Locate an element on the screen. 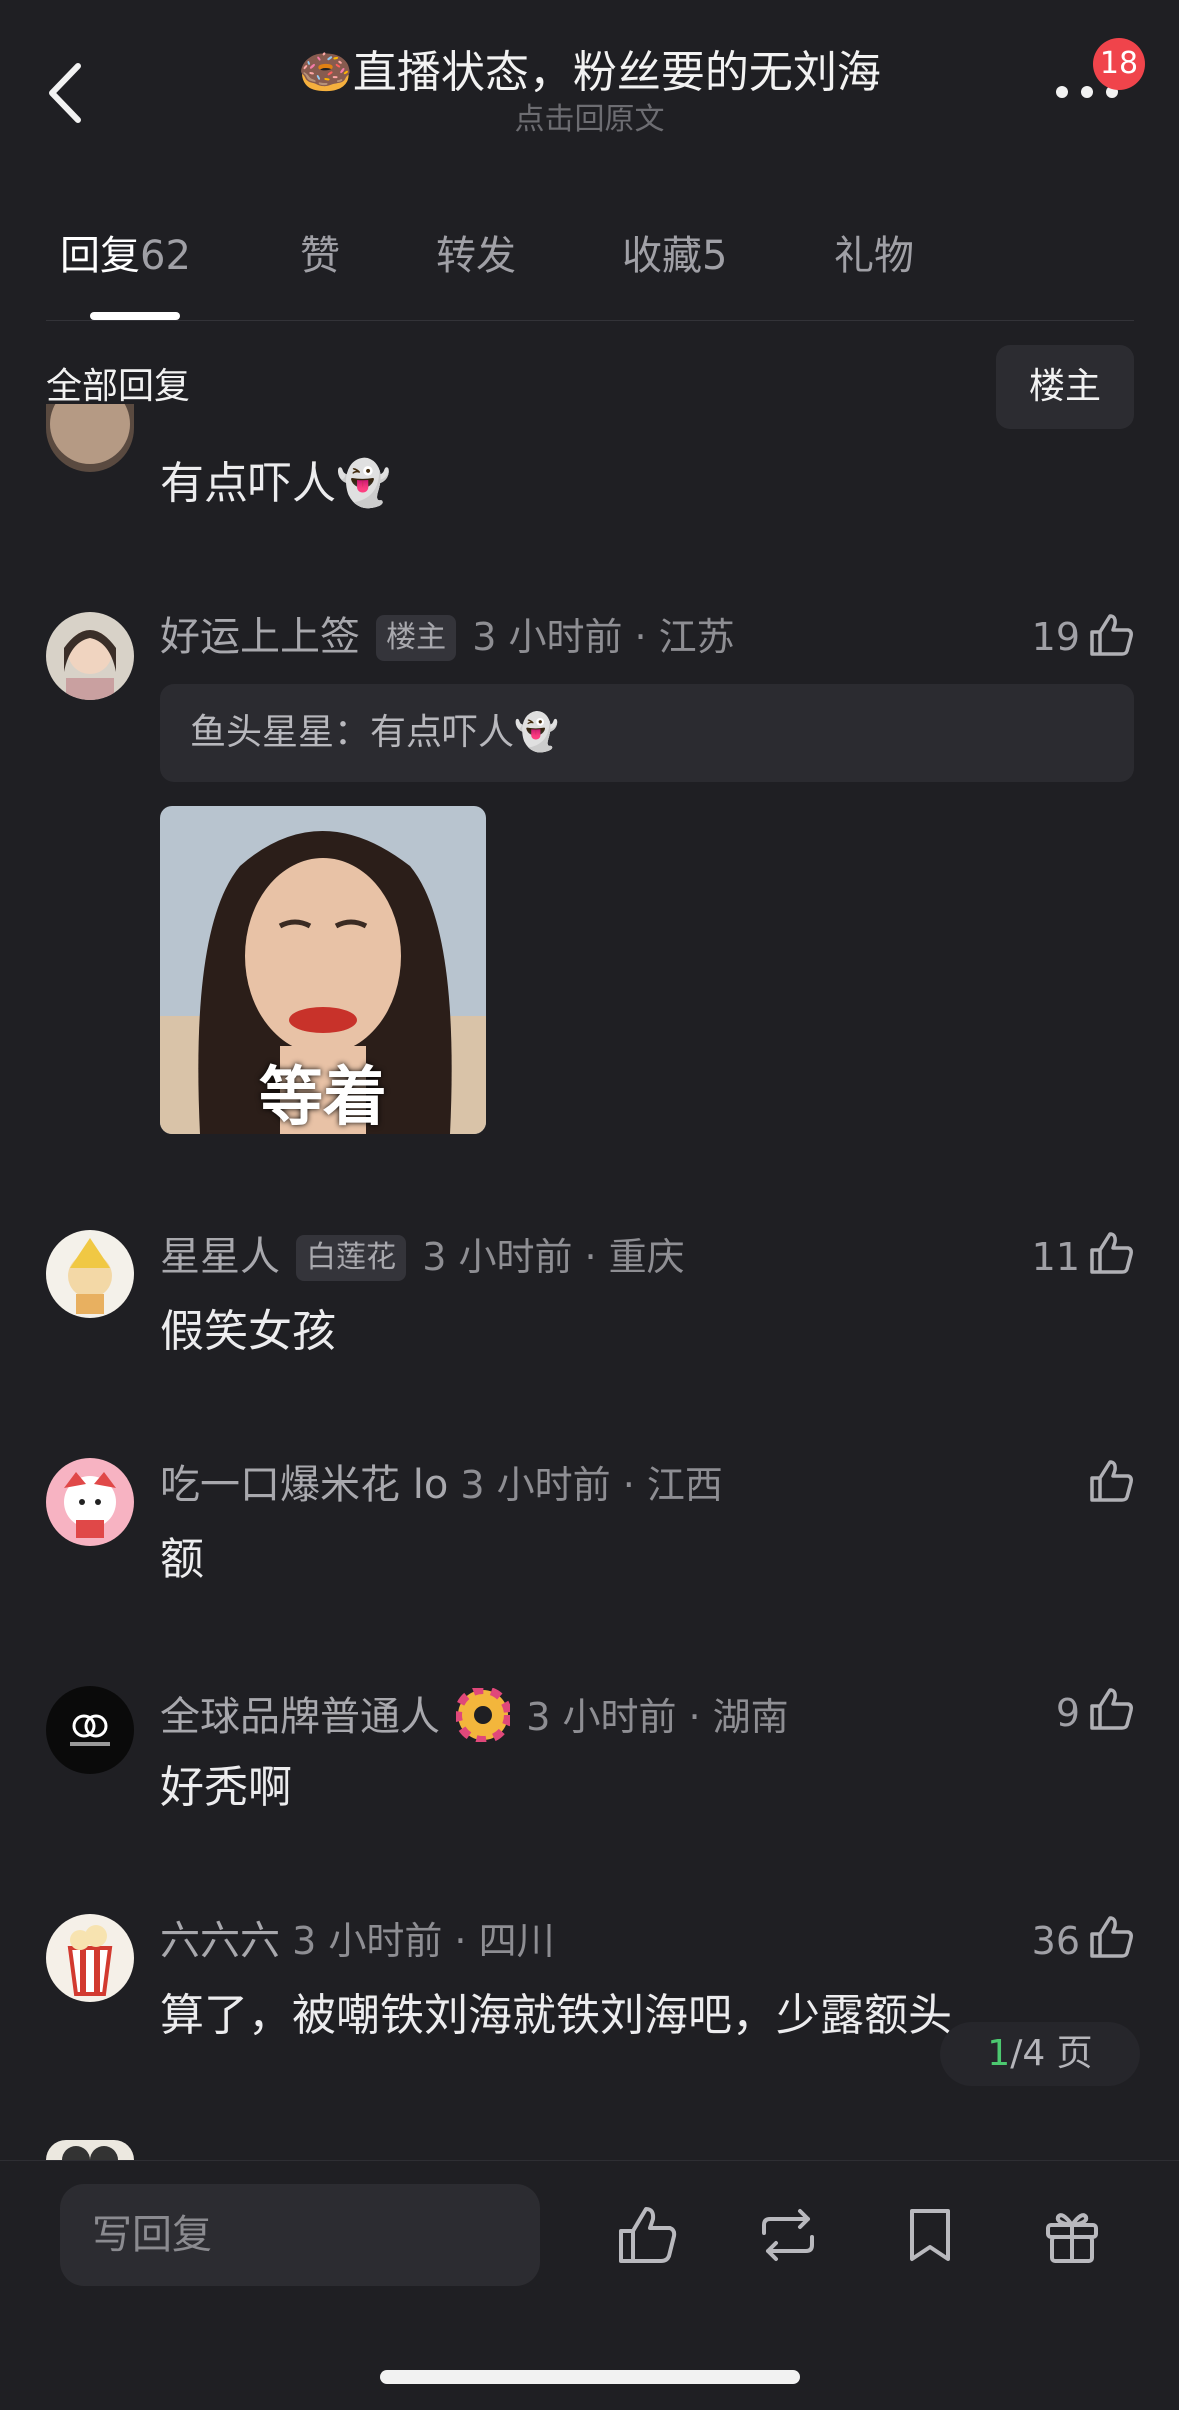 The height and width of the screenshot is (2410, 1179). time-location: 3 小时前 · 湖南 is located at coordinates (657, 1717).